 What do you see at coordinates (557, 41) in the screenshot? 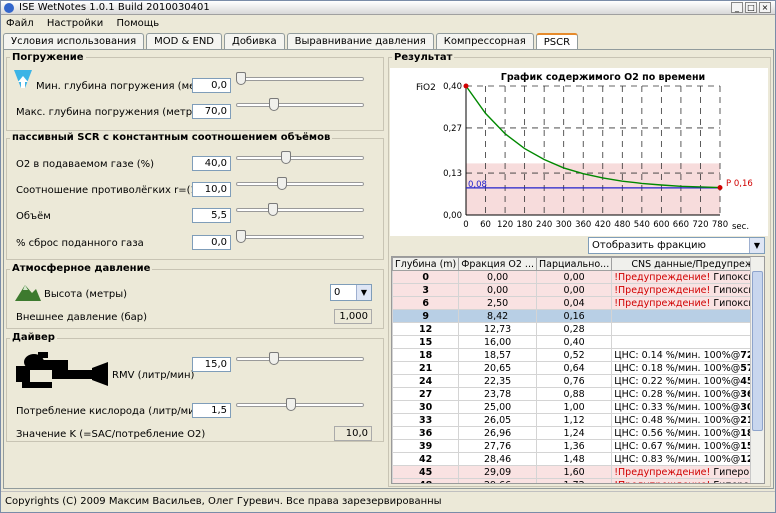
I see `tab-pscr: PSCR` at bounding box center [557, 41].